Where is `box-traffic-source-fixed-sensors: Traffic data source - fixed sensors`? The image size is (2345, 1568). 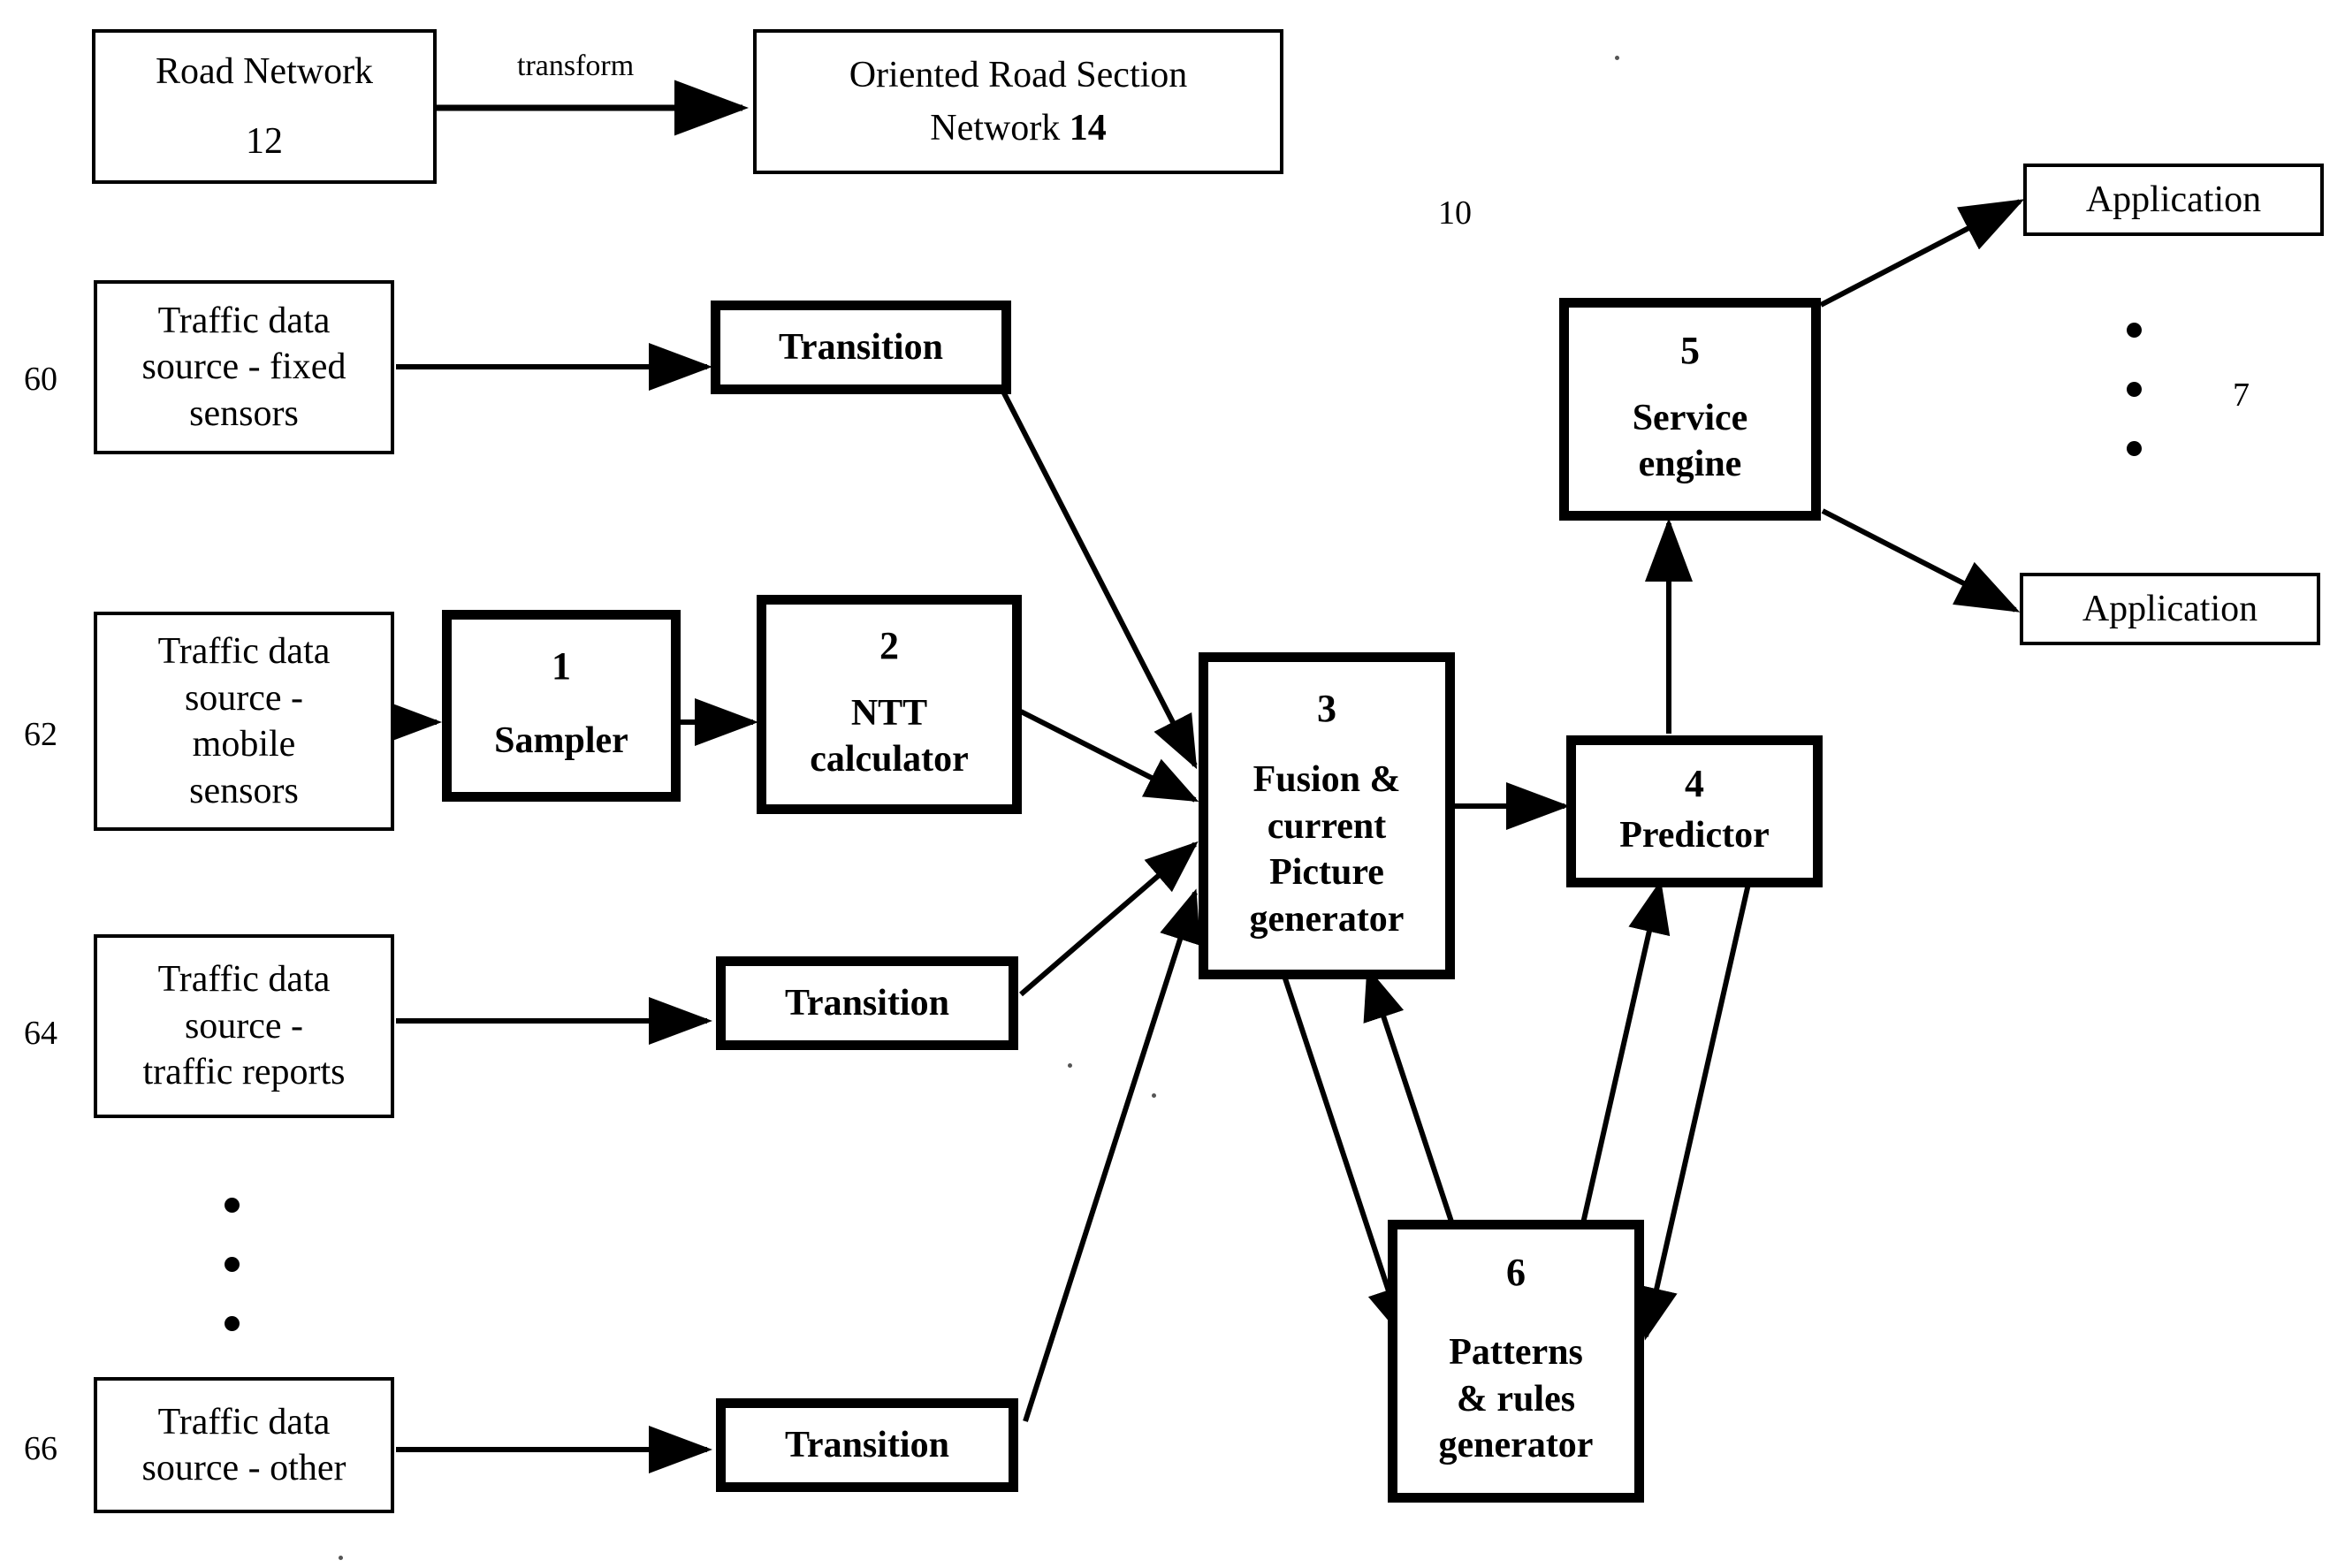
box-traffic-source-fixed-sensors: Traffic data source - fixed sensors is located at coordinates (244, 367).